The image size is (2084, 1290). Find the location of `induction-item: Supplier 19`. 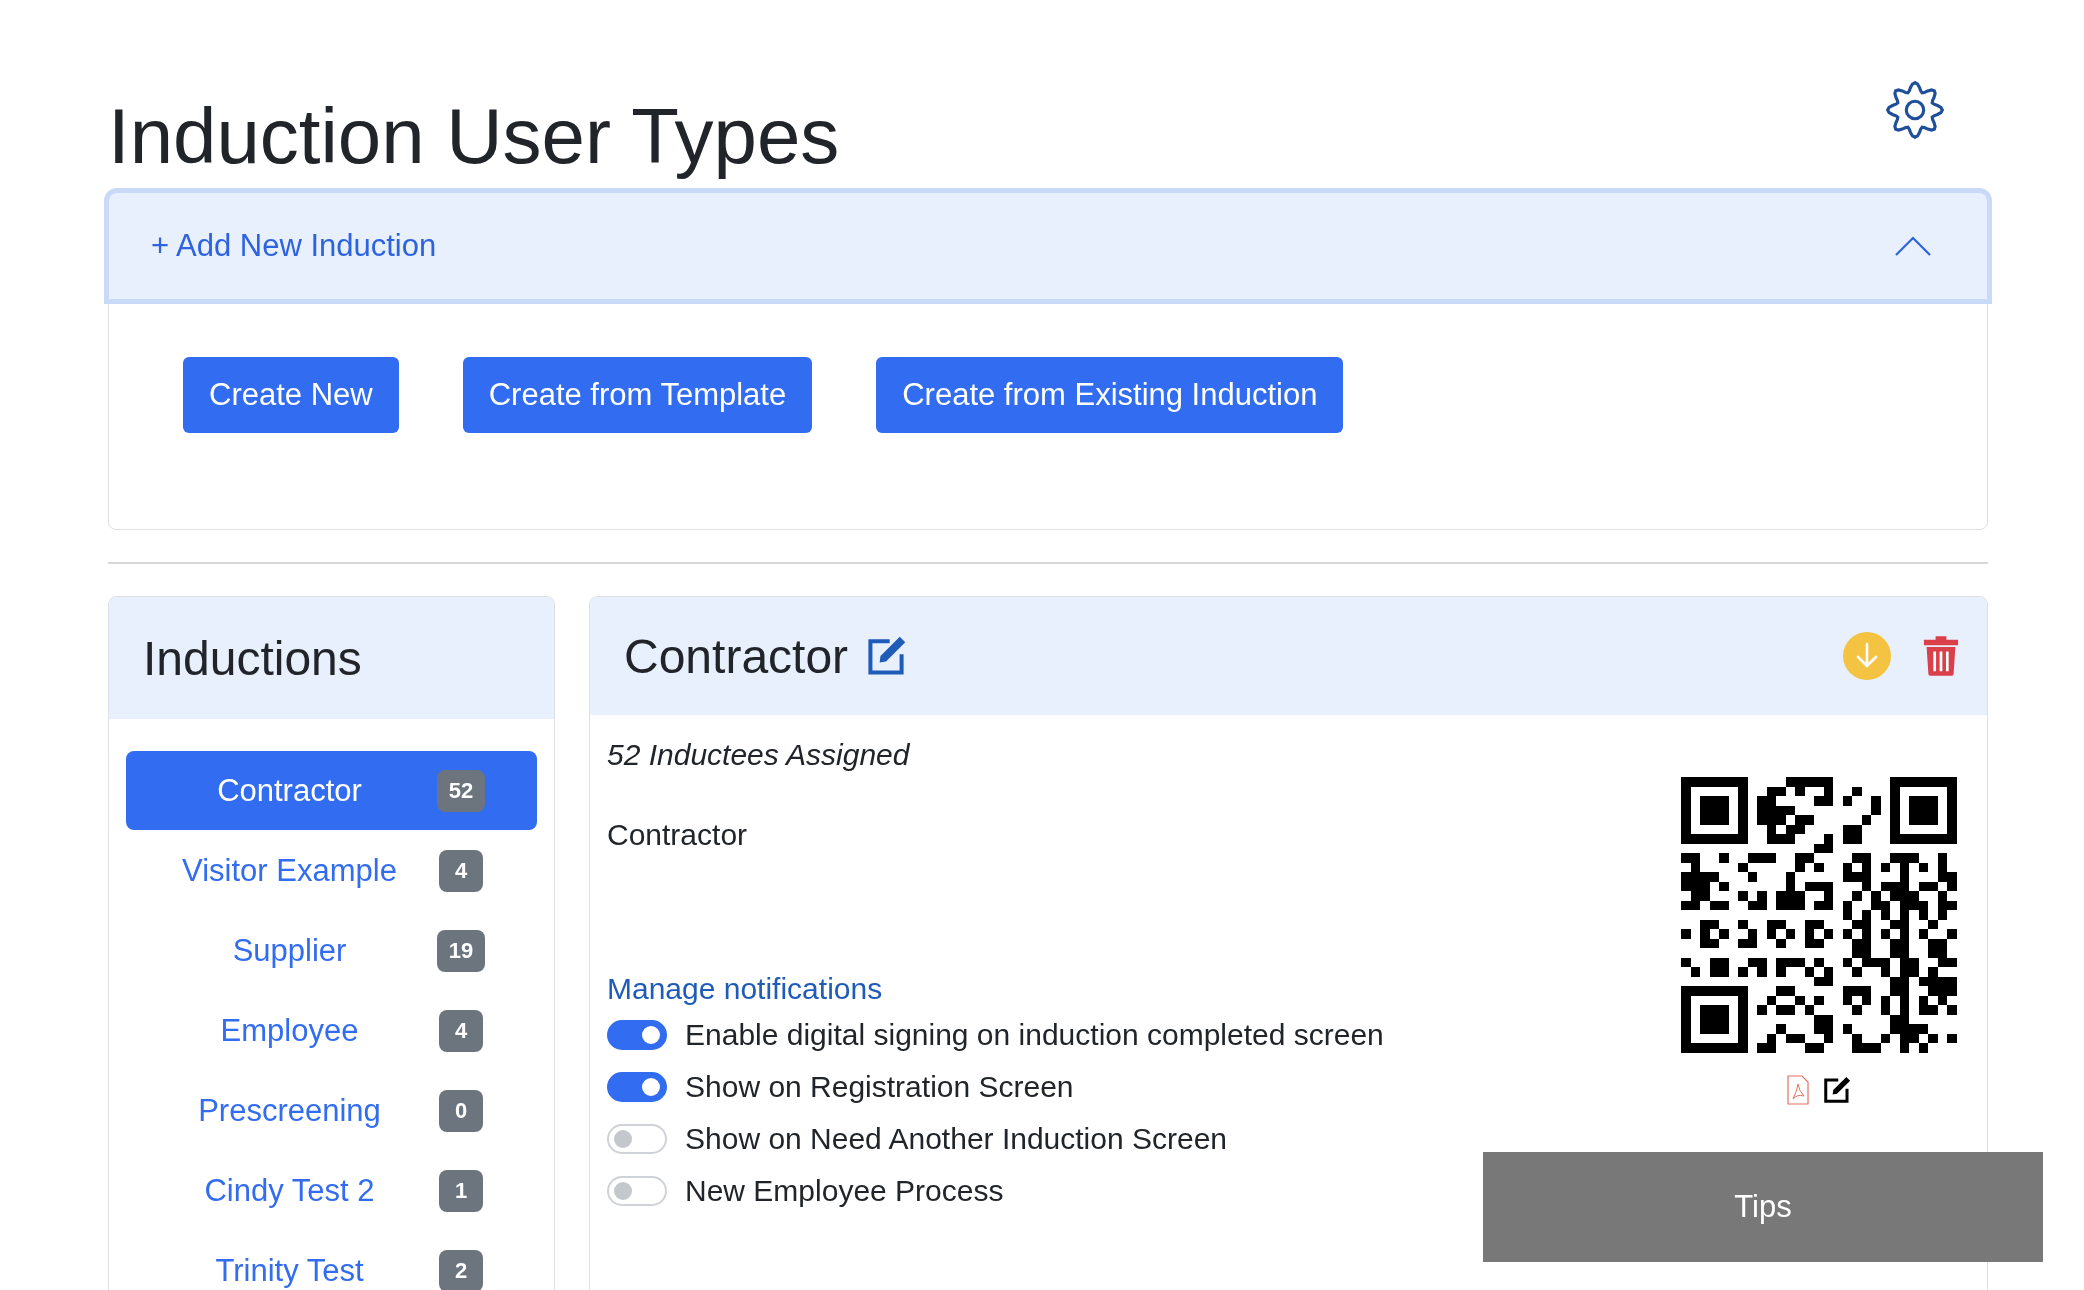

induction-item: Supplier 19 is located at coordinates (331, 950).